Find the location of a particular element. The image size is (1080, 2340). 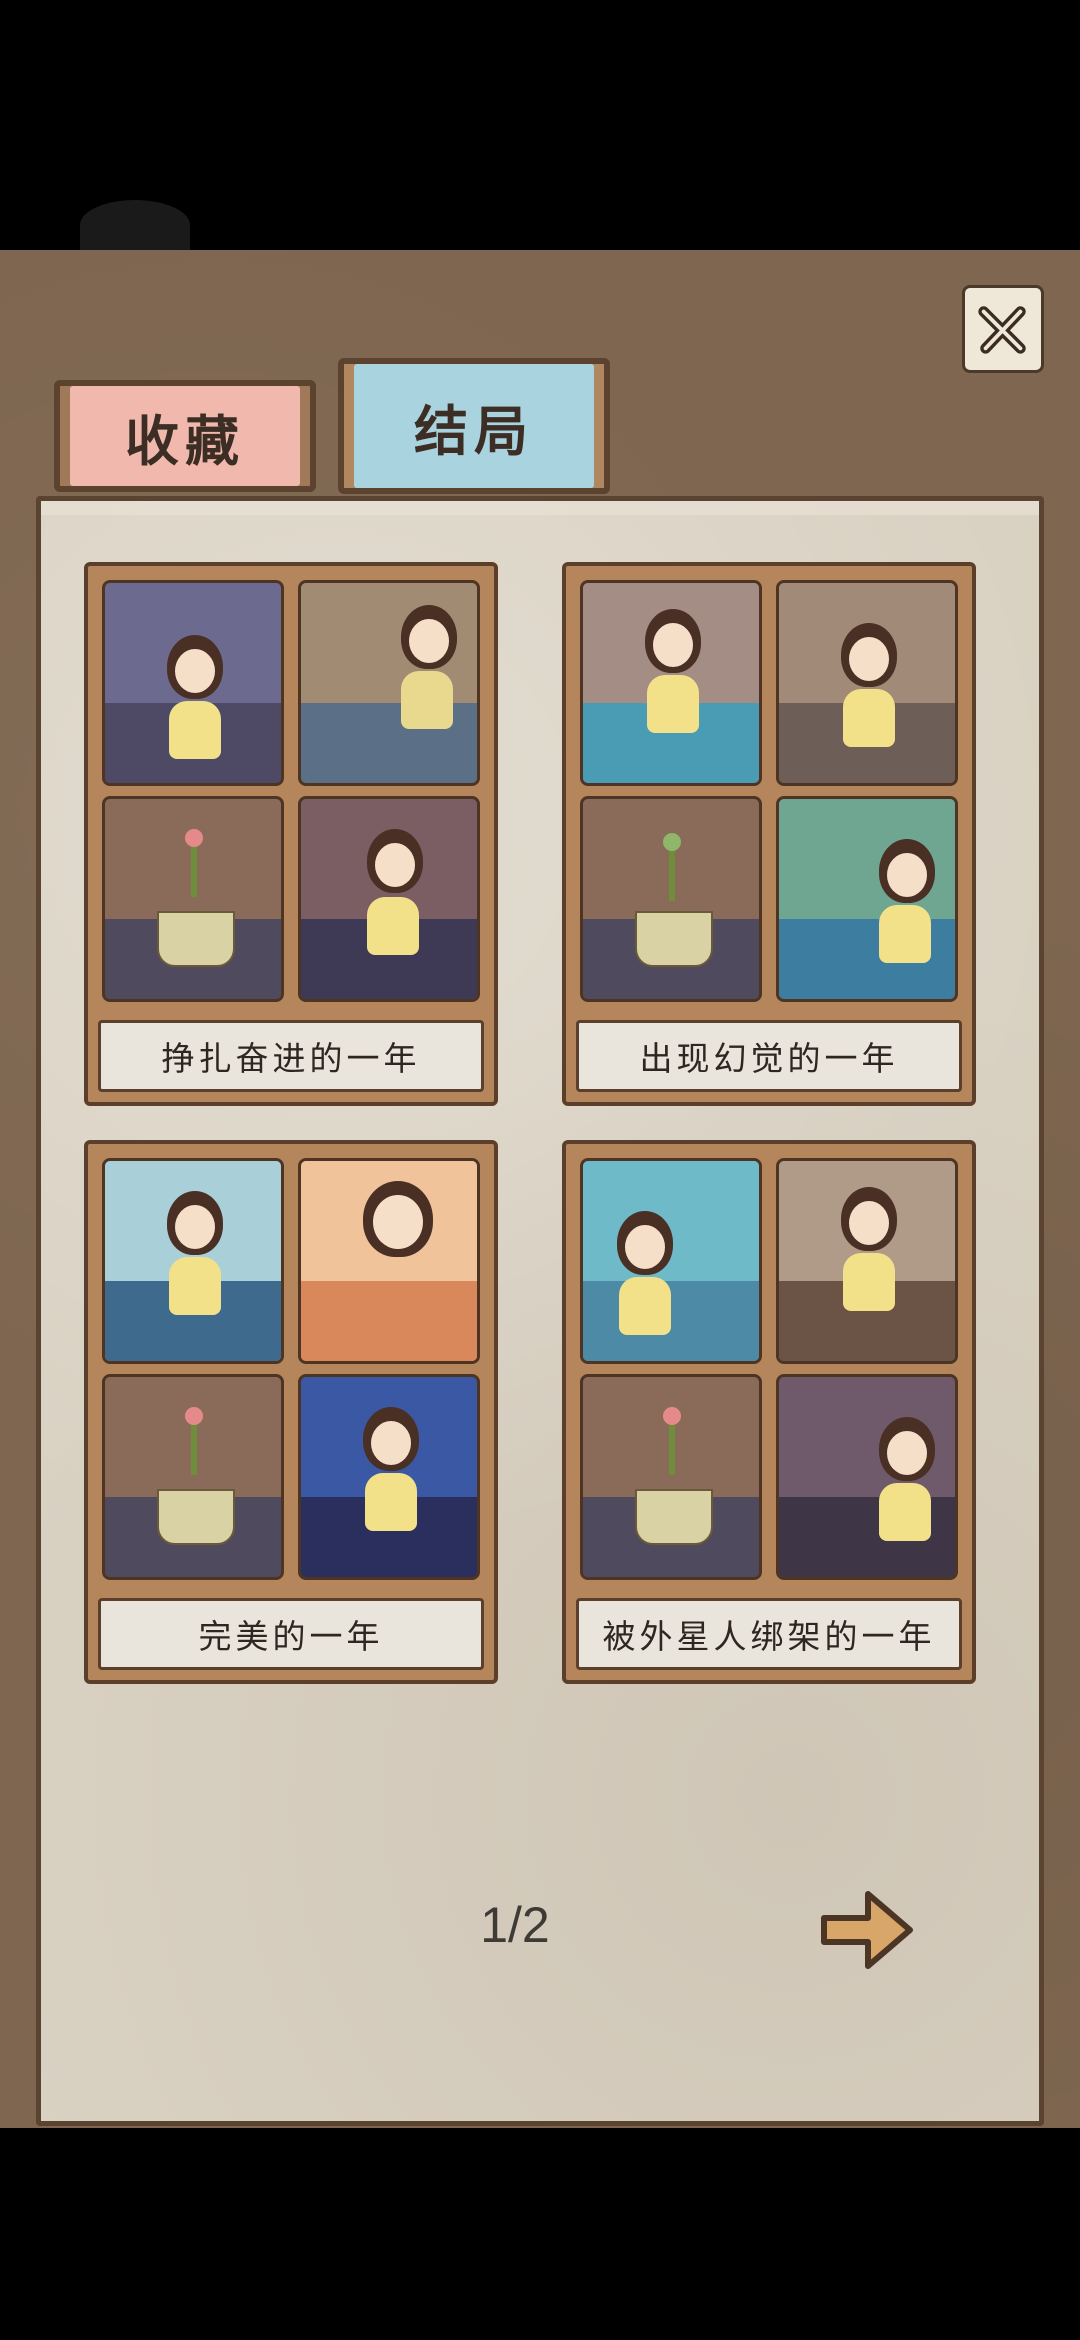

close-button is located at coordinates (1003, 329).